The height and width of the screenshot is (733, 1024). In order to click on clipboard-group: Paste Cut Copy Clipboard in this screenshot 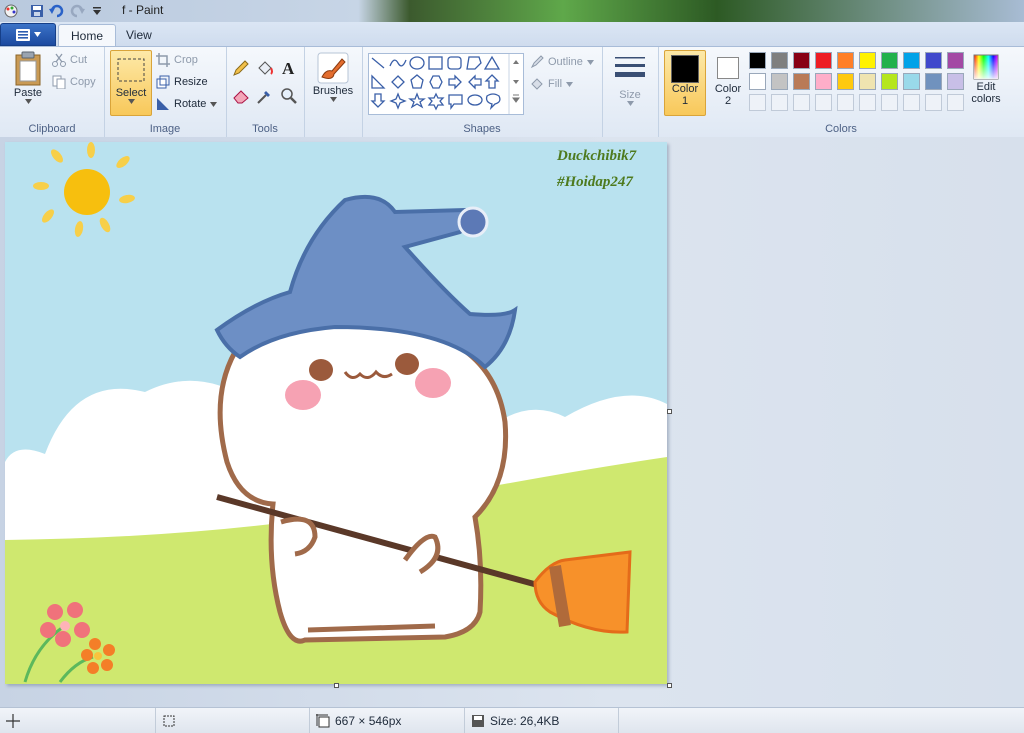, I will do `click(52, 92)`.